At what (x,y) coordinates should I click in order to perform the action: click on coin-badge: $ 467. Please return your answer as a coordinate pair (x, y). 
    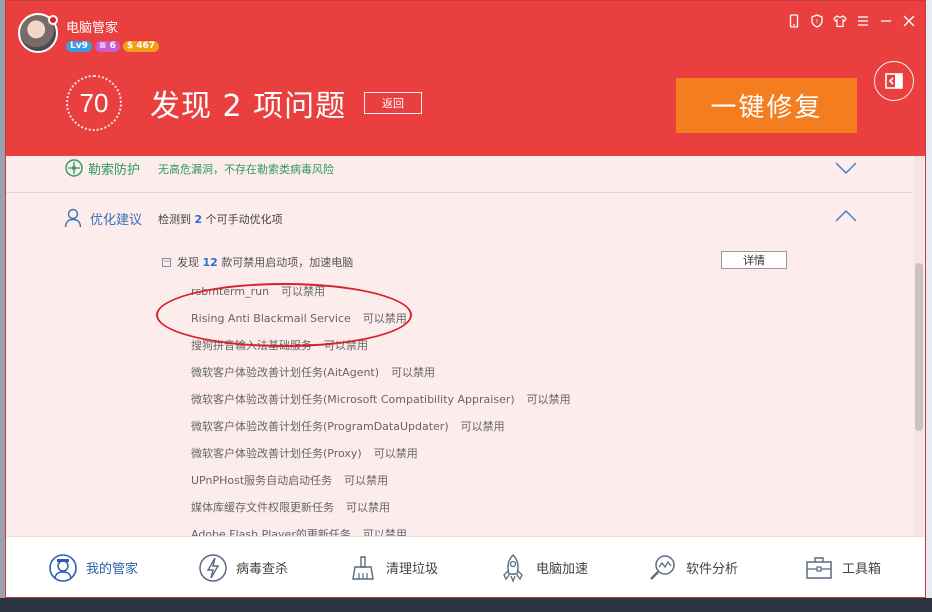
    Looking at the image, I should click on (141, 46).